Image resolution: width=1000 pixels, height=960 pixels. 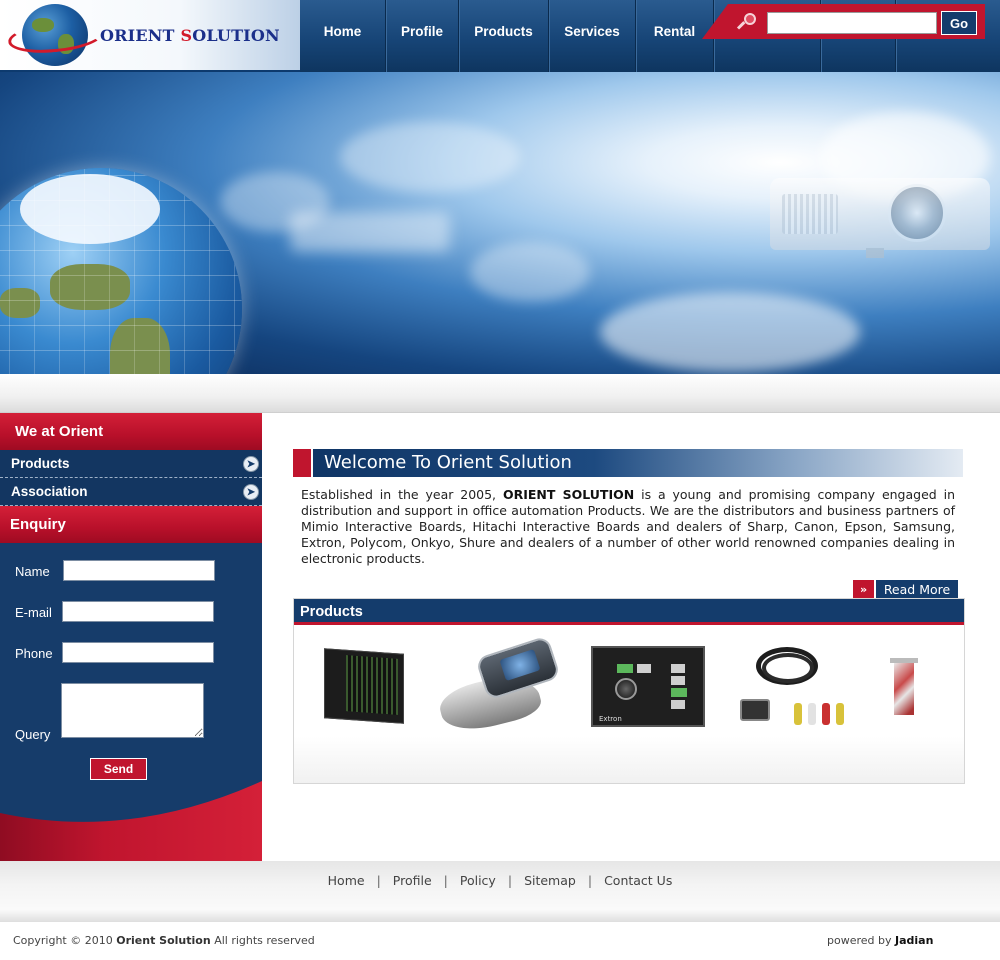 What do you see at coordinates (448, 462) in the screenshot?
I see `welcome-title: Welcome To Orient Solution` at bounding box center [448, 462].